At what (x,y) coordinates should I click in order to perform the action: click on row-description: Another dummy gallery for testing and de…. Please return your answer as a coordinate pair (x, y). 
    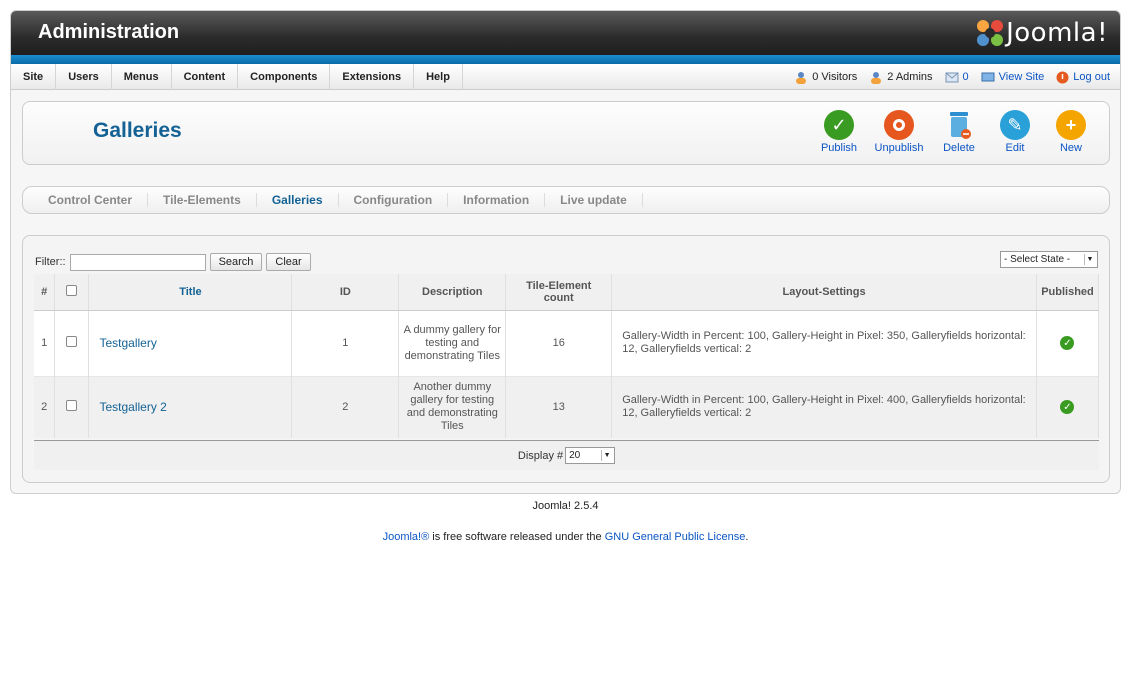
    Looking at the image, I should click on (452, 406).